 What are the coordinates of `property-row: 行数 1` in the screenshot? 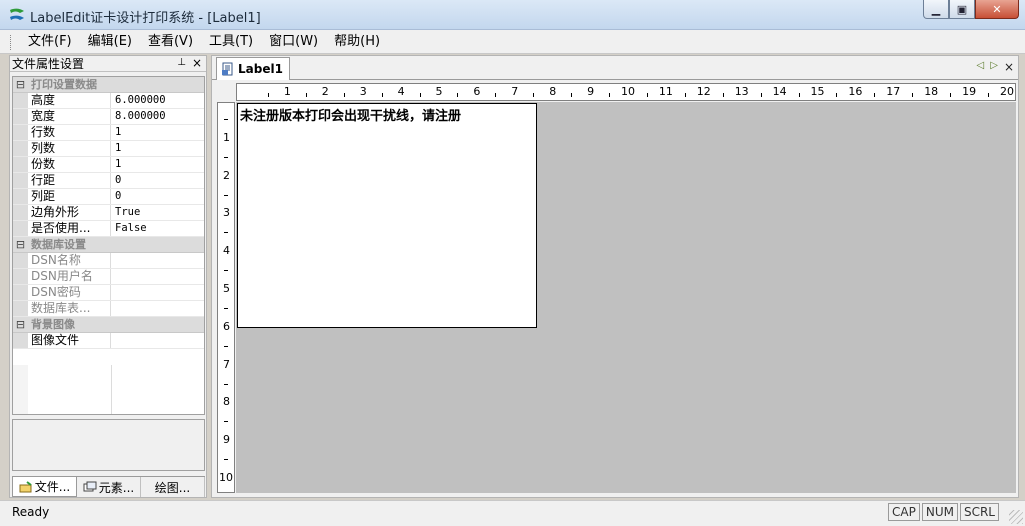 It's located at (108, 133).